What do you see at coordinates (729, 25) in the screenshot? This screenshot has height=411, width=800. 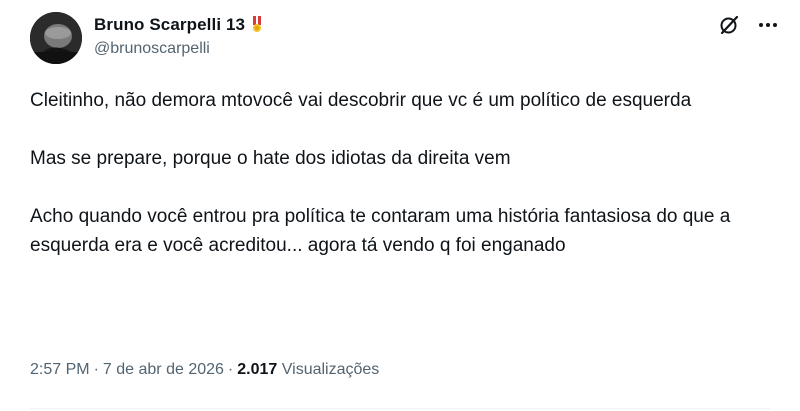 I see `grok-icon` at bounding box center [729, 25].